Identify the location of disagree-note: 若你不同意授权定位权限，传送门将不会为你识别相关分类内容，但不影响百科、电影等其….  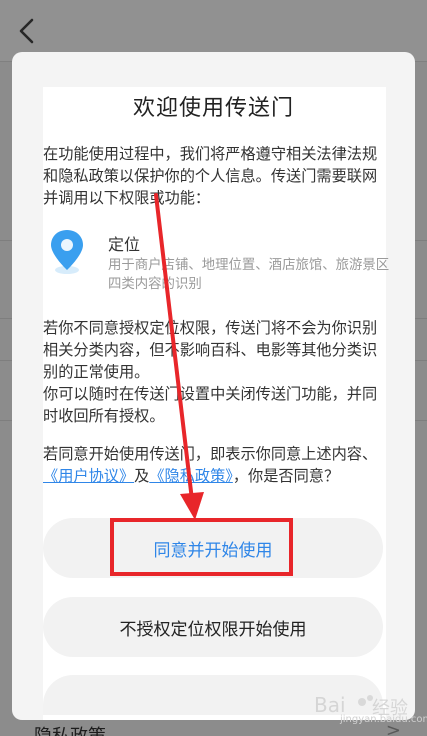
(210, 350).